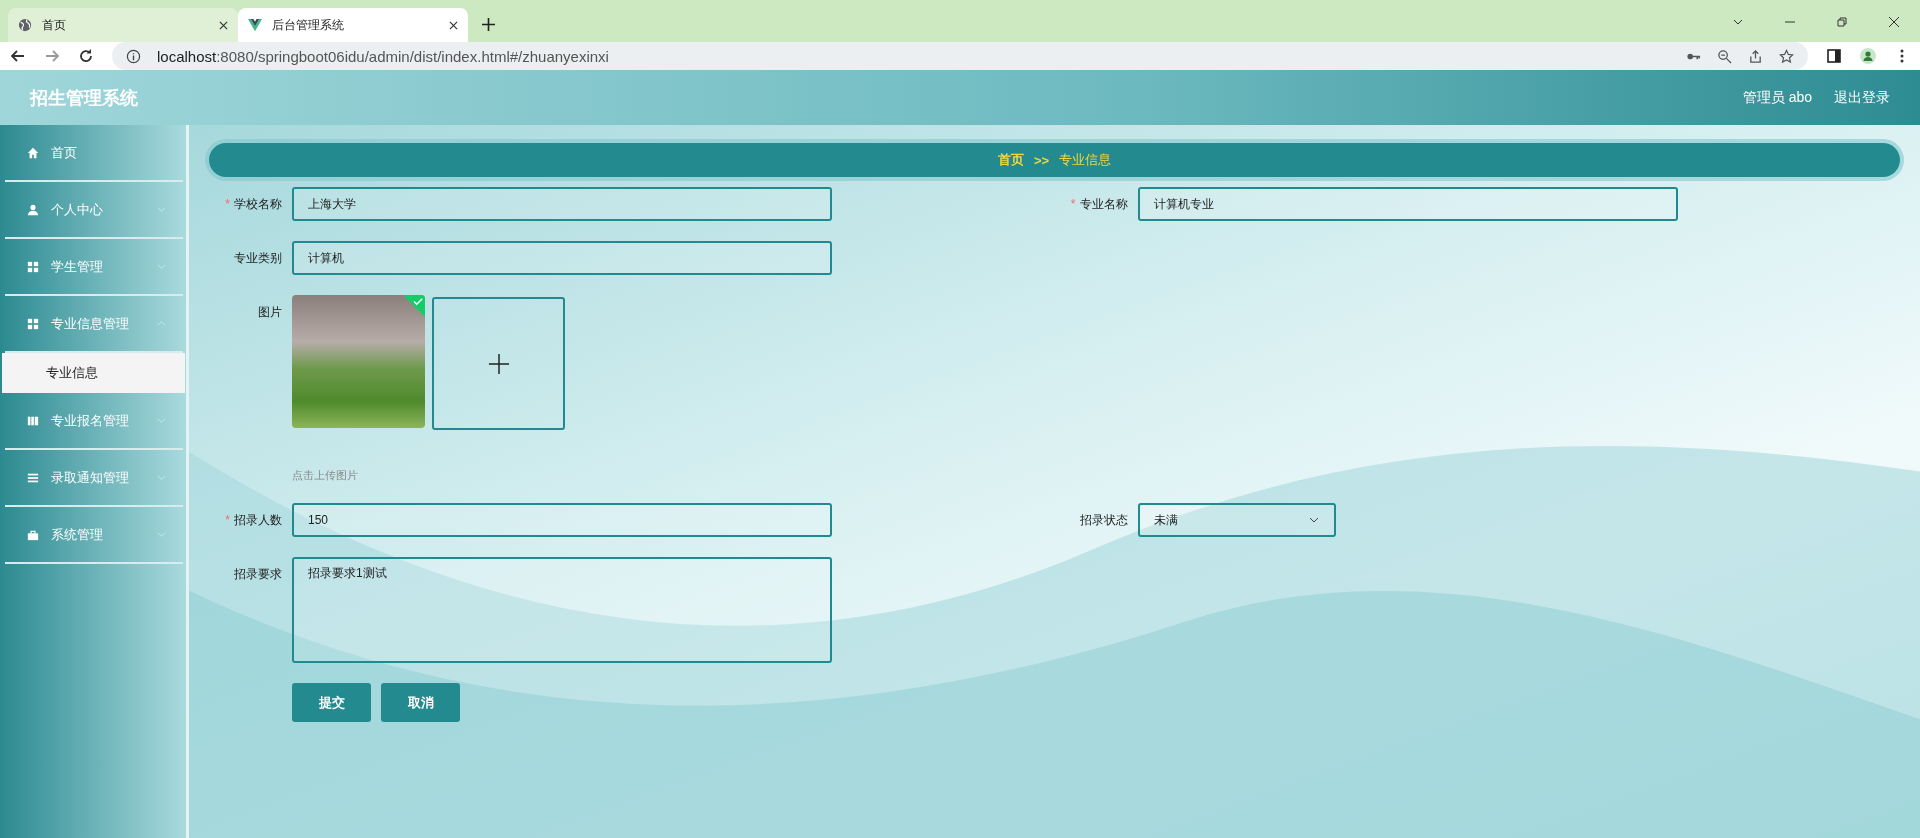 The image size is (1920, 838). What do you see at coordinates (1868, 56) in the screenshot?
I see `profile-avatar-icon` at bounding box center [1868, 56].